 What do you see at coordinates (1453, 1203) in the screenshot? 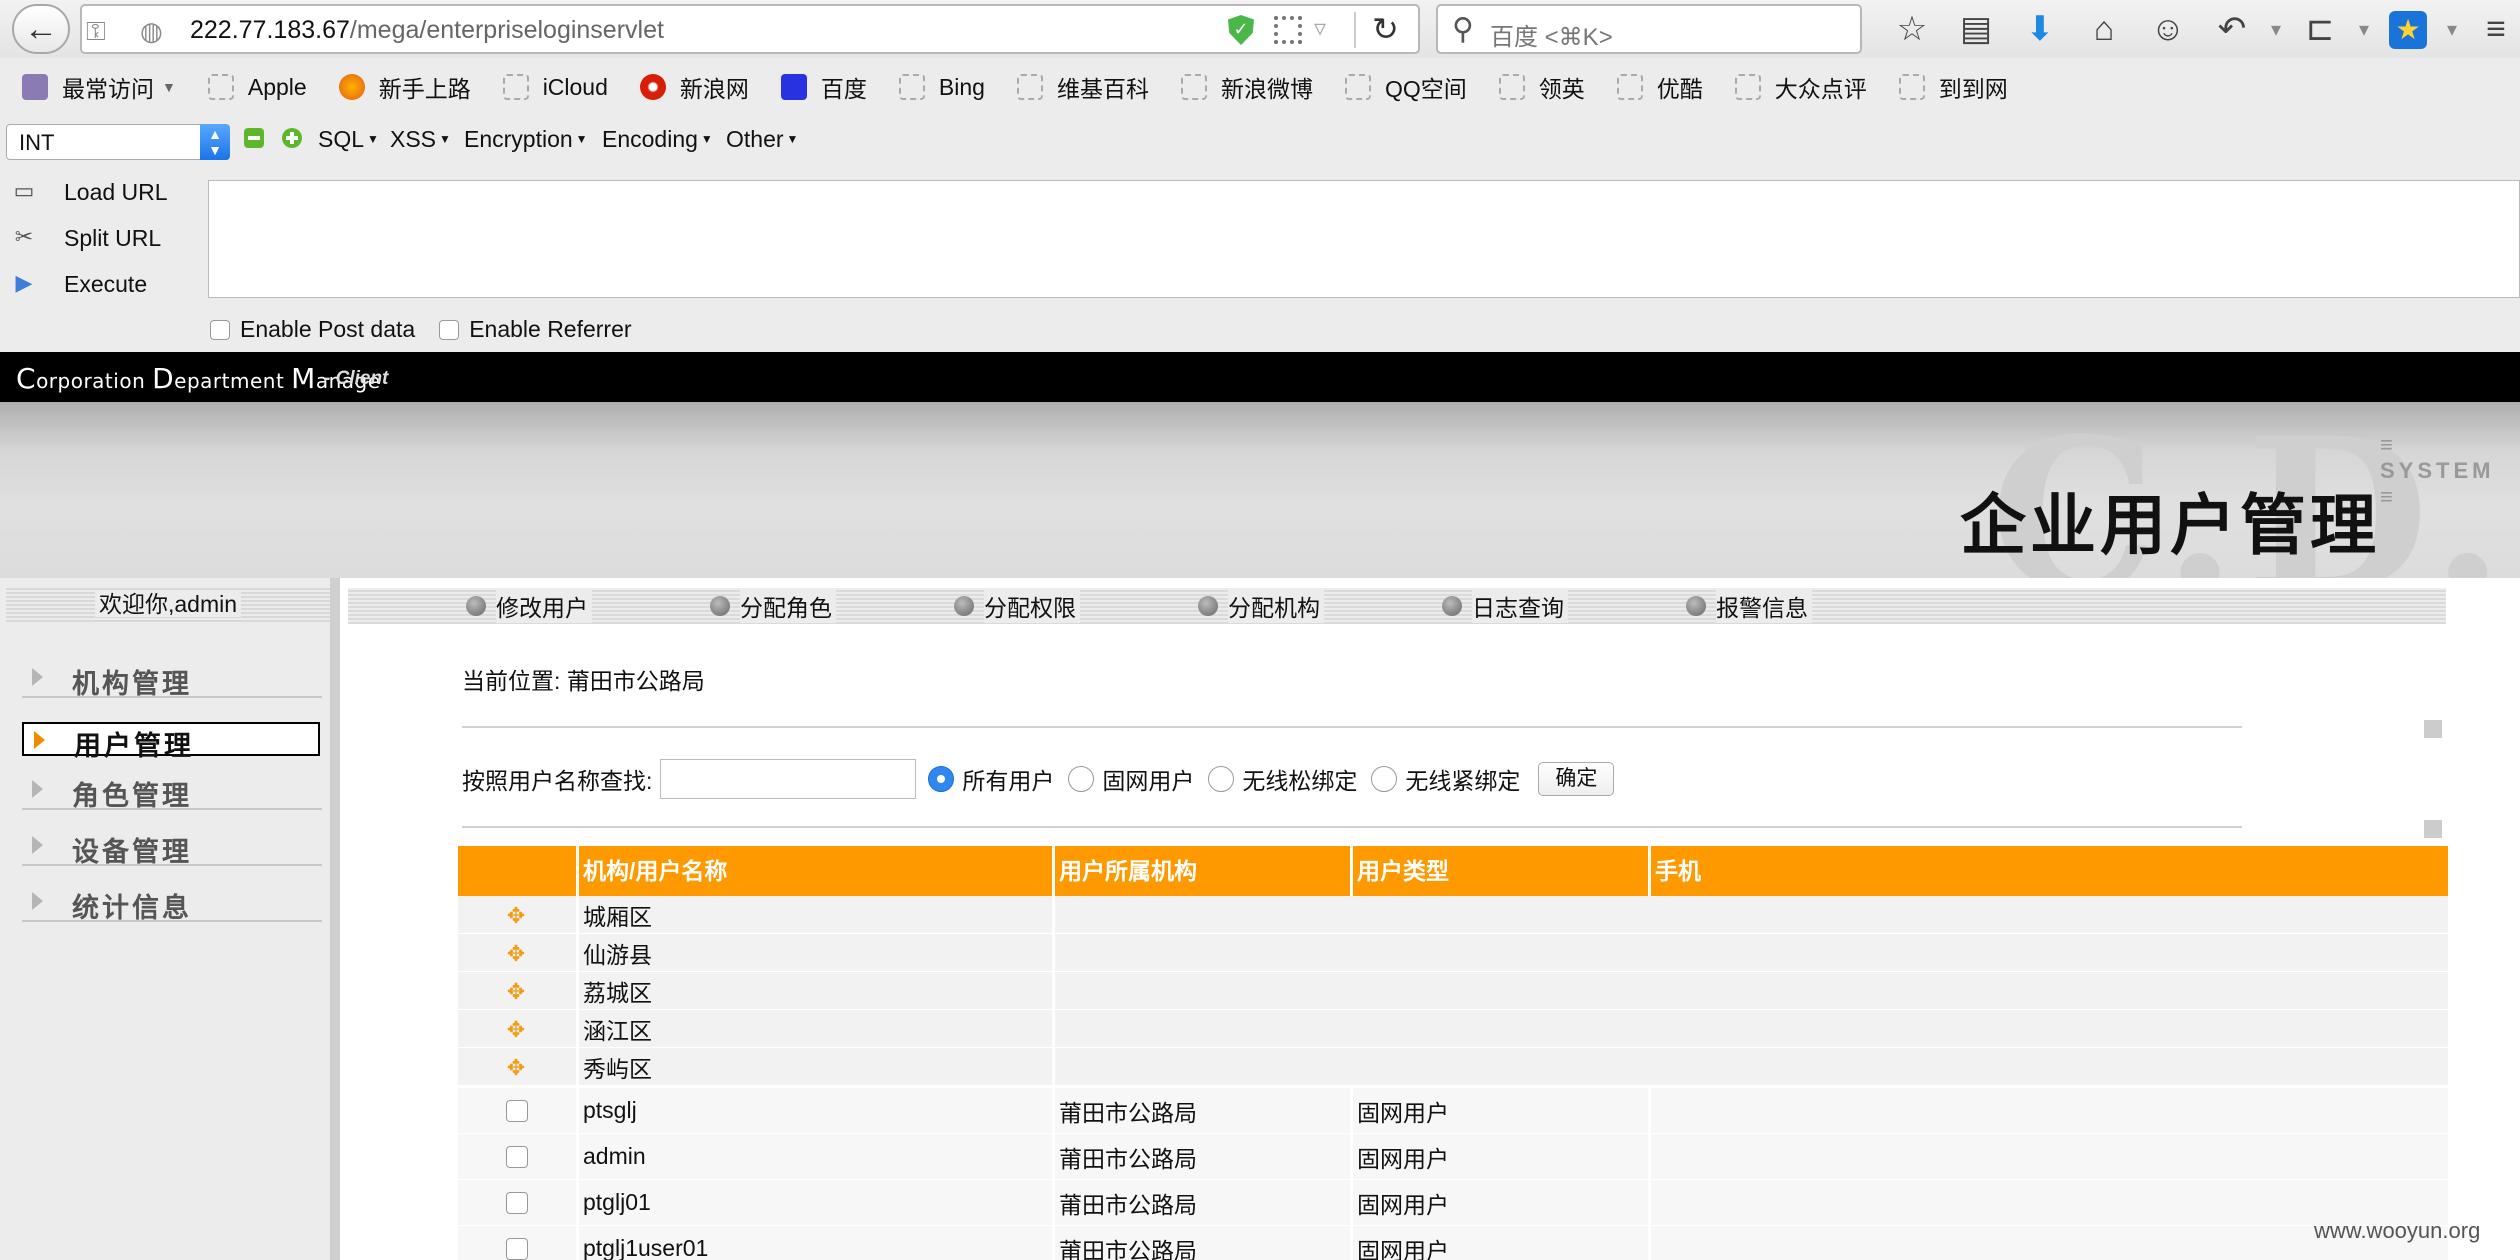
I see `table-row: ptglj01 莆田市公路局 固网用户` at bounding box center [1453, 1203].